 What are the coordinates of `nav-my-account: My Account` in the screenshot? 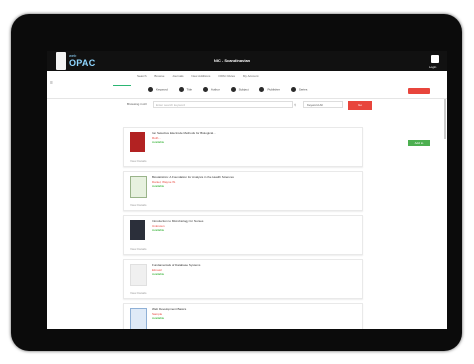 It's located at (251, 76).